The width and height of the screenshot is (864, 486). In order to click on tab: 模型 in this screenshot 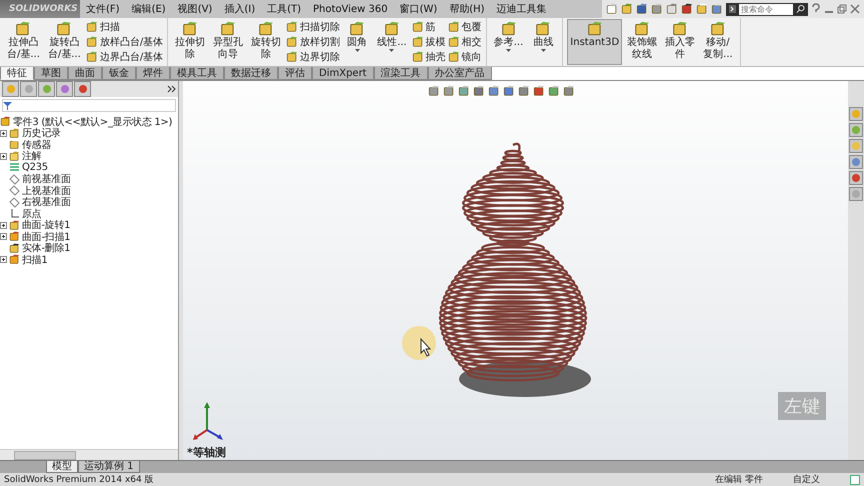, I will do `click(62, 467)`.